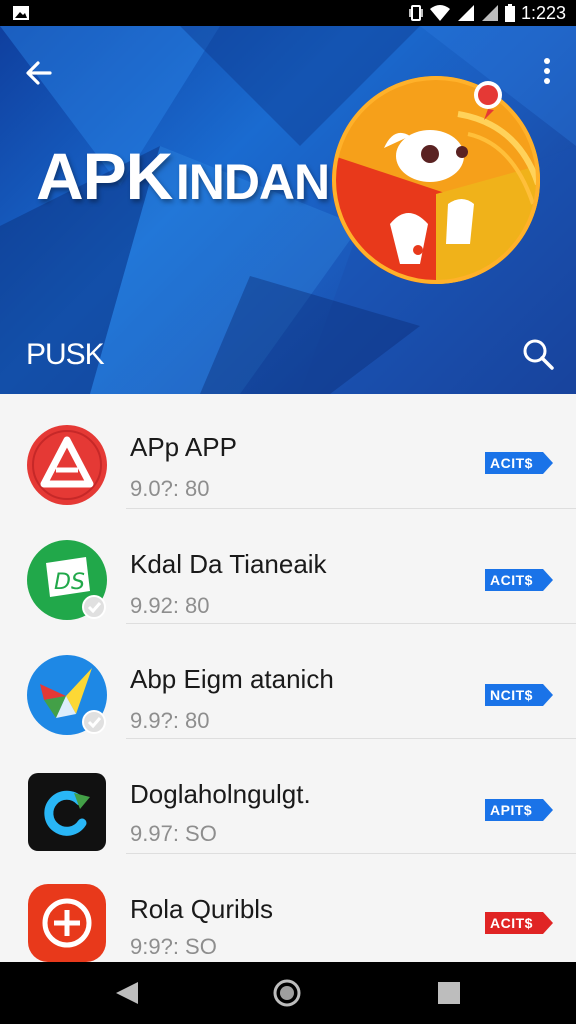 The width and height of the screenshot is (576, 1024). Describe the element at coordinates (543, 12) in the screenshot. I see `status-time: 1:223` at that location.